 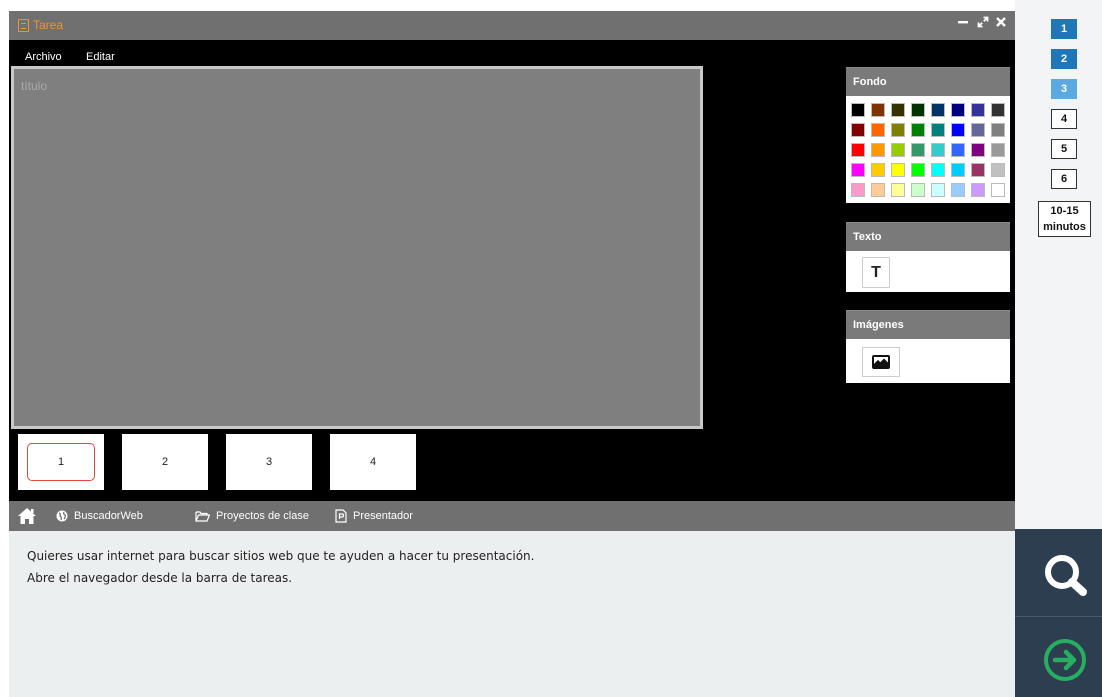 What do you see at coordinates (1064, 211) in the screenshot?
I see `time-estimate-range: 10-15` at bounding box center [1064, 211].